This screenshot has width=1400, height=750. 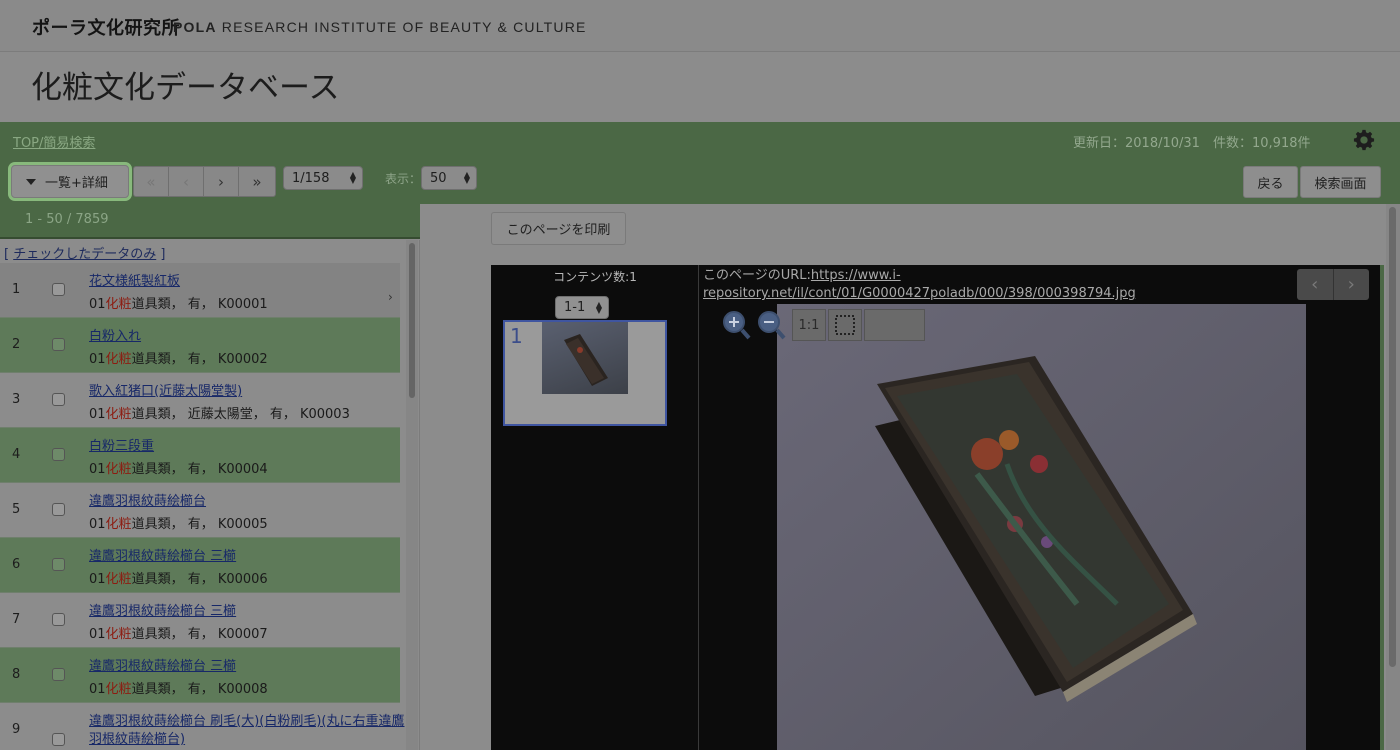 I want to click on detail-scrollbar, so click(x=1393, y=477).